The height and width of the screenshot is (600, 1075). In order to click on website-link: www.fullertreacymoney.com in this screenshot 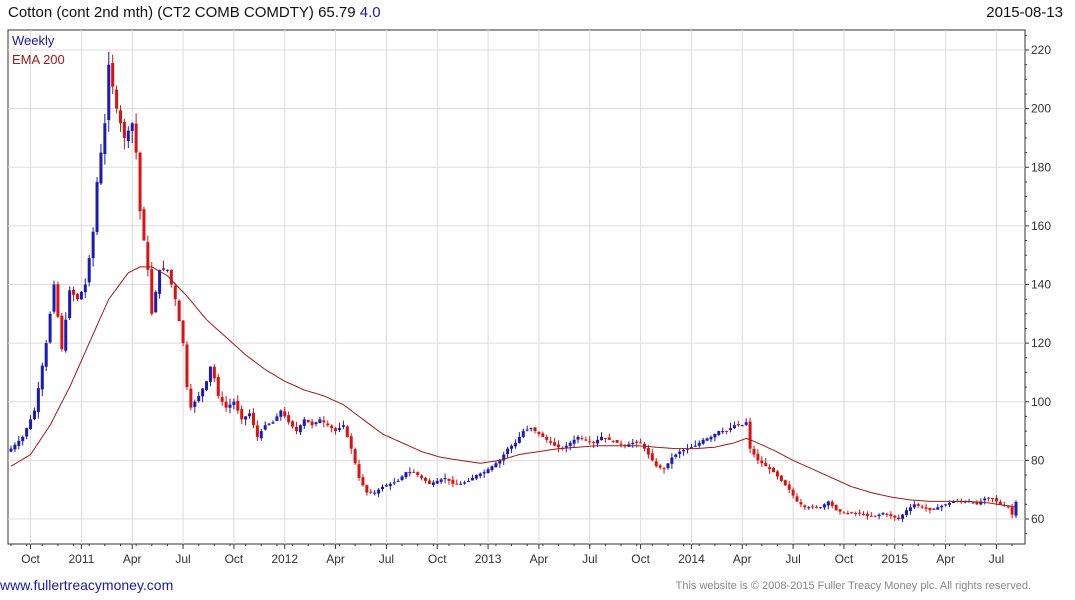, I will do `click(86, 585)`.